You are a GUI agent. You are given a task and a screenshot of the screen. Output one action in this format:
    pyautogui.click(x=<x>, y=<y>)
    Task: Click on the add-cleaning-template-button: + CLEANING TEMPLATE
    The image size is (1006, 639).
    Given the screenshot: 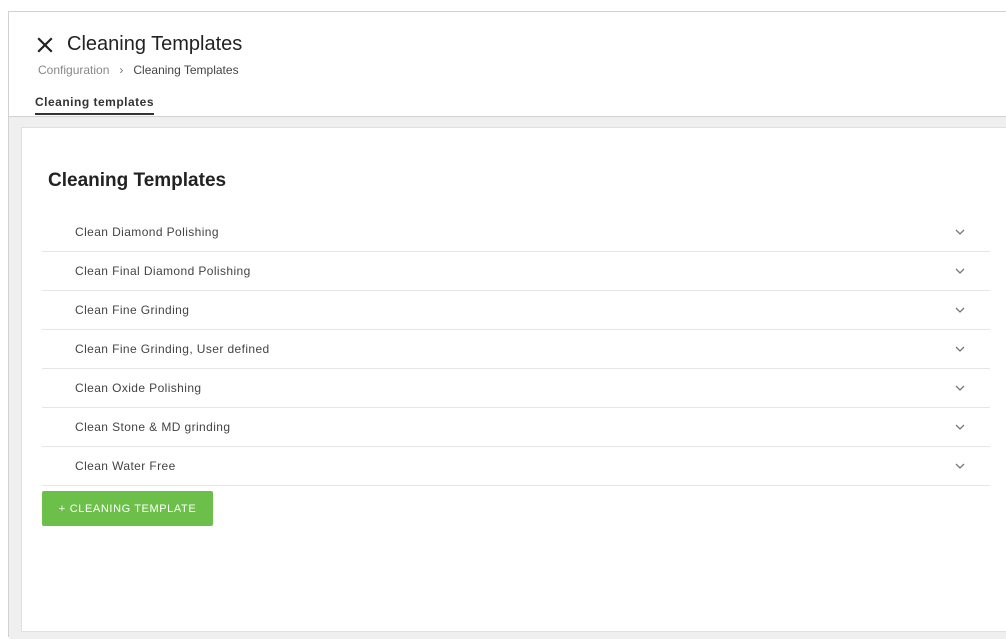 What is the action you would take?
    pyautogui.click(x=127, y=508)
    